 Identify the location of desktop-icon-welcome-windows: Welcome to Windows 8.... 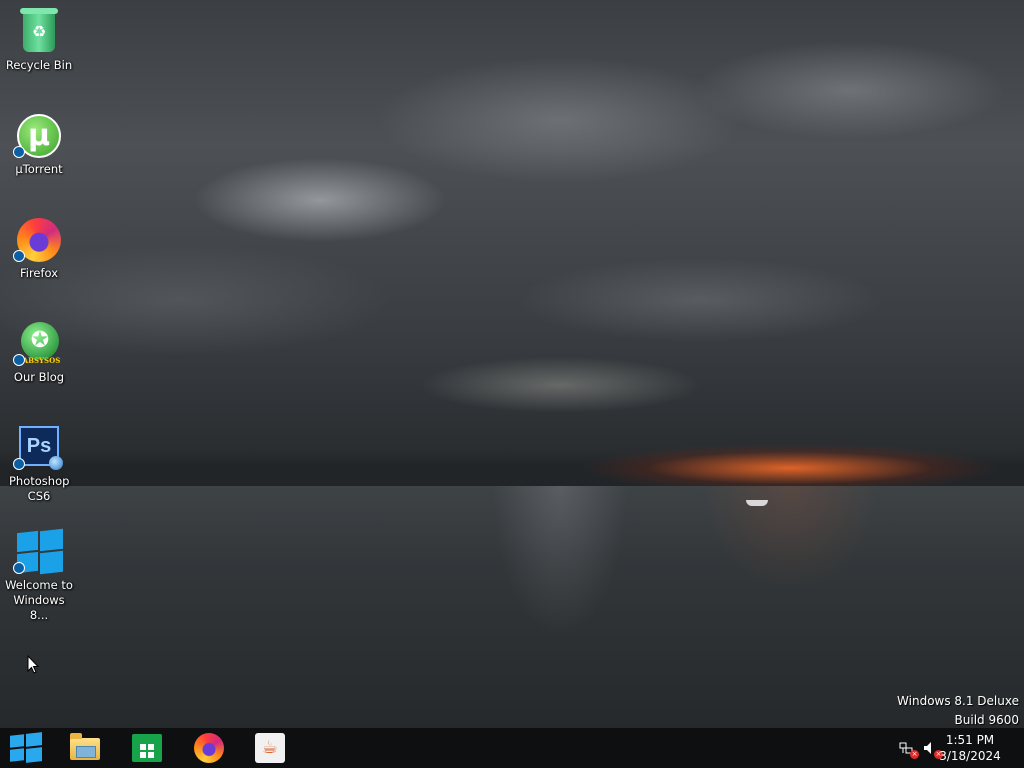
(39, 572).